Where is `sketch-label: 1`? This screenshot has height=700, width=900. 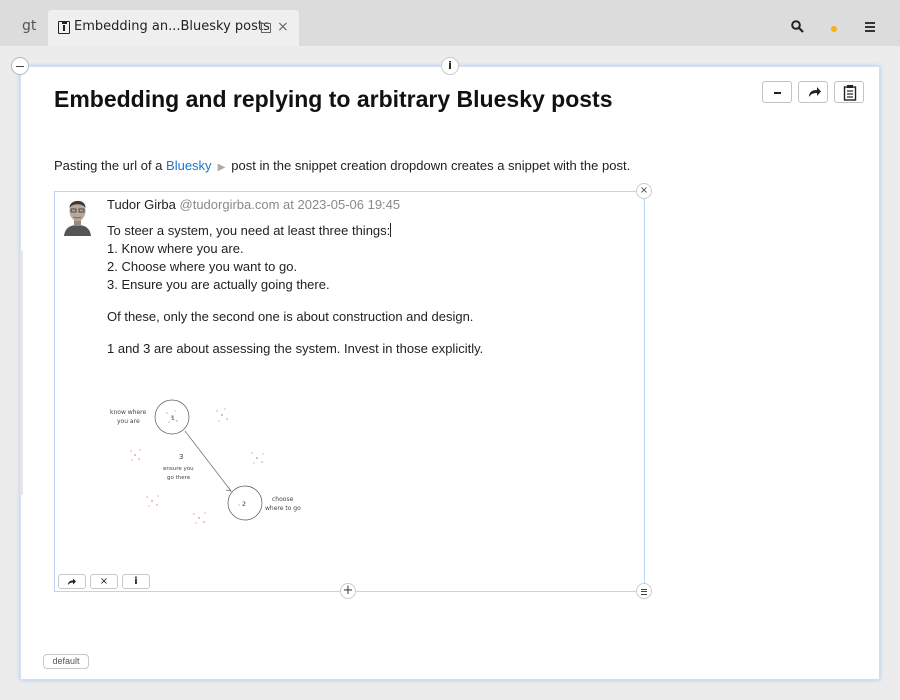 sketch-label: 1 is located at coordinates (173, 418).